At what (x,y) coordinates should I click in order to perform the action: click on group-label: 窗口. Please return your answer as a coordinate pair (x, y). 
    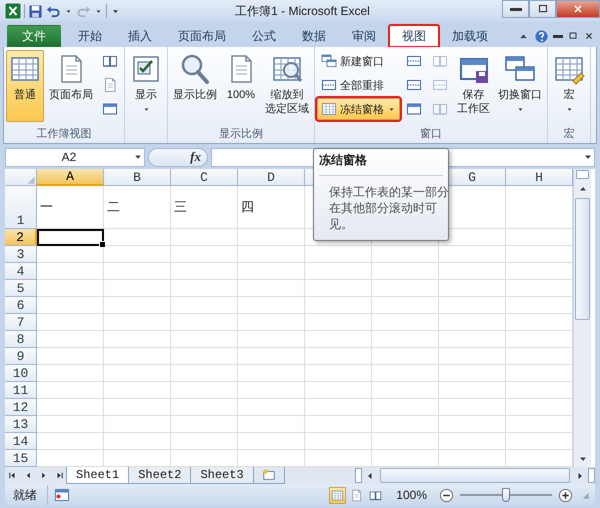
    Looking at the image, I should click on (431, 134).